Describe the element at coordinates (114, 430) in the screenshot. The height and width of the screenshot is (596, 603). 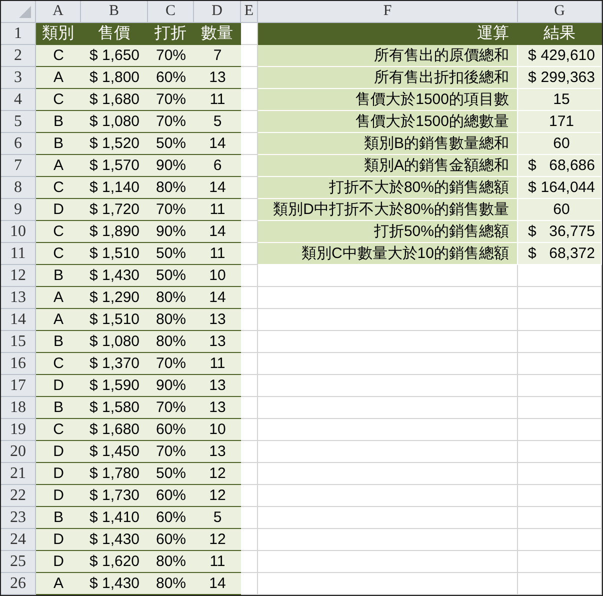
I see `table-cell: $ 1,680` at that location.